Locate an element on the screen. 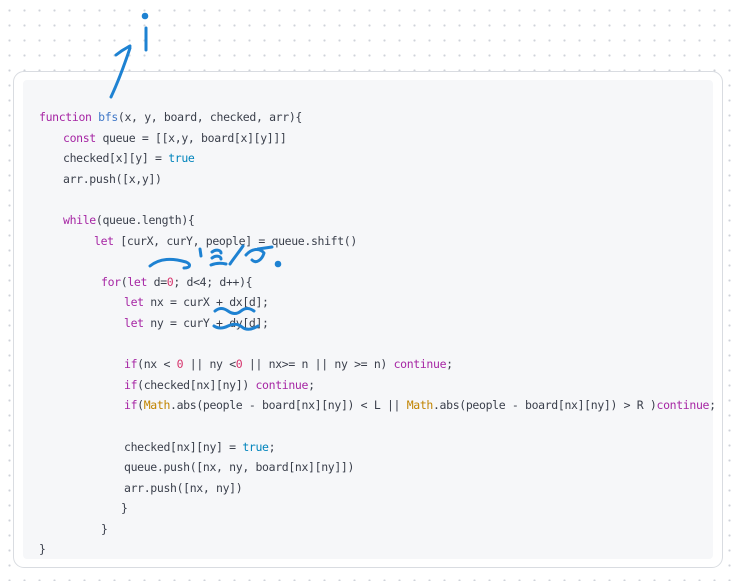 This screenshot has width=741, height=581. code-token: function is located at coordinates (69, 117).